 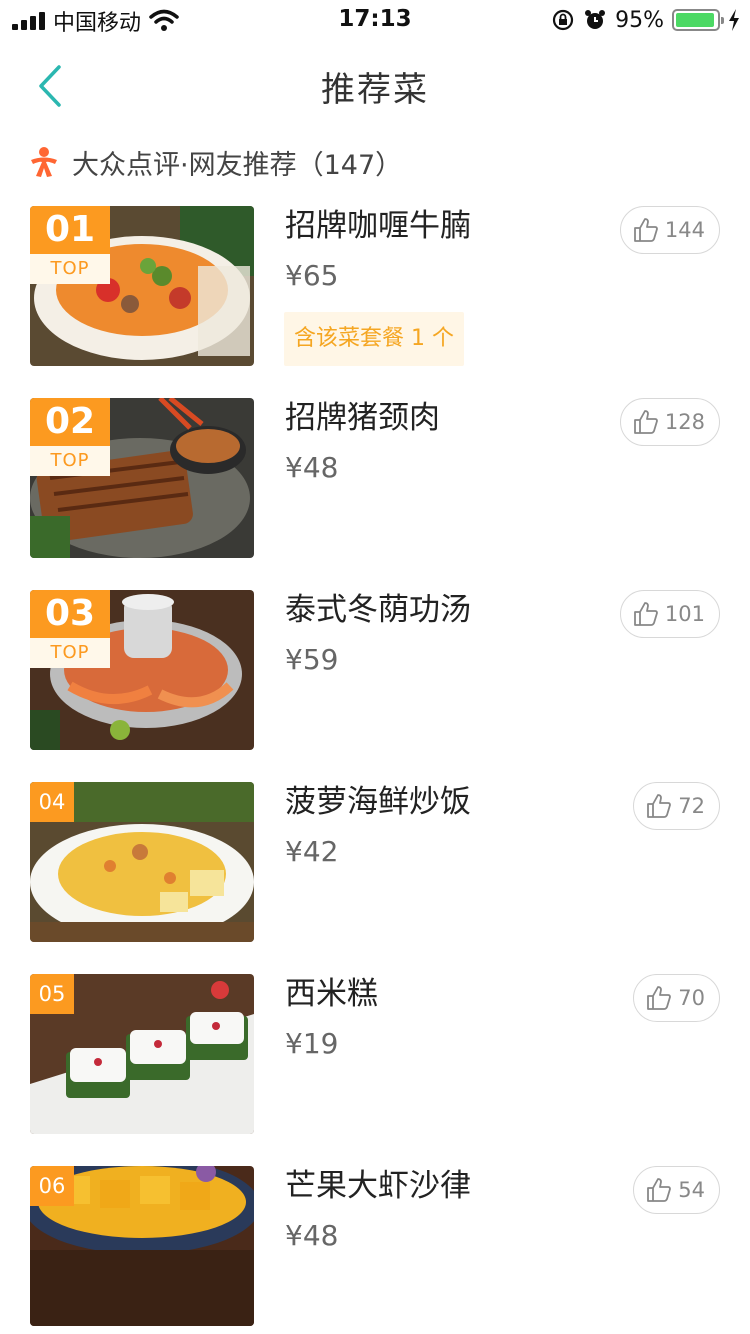 I want to click on like-button: 54, so click(x=676, y=1190).